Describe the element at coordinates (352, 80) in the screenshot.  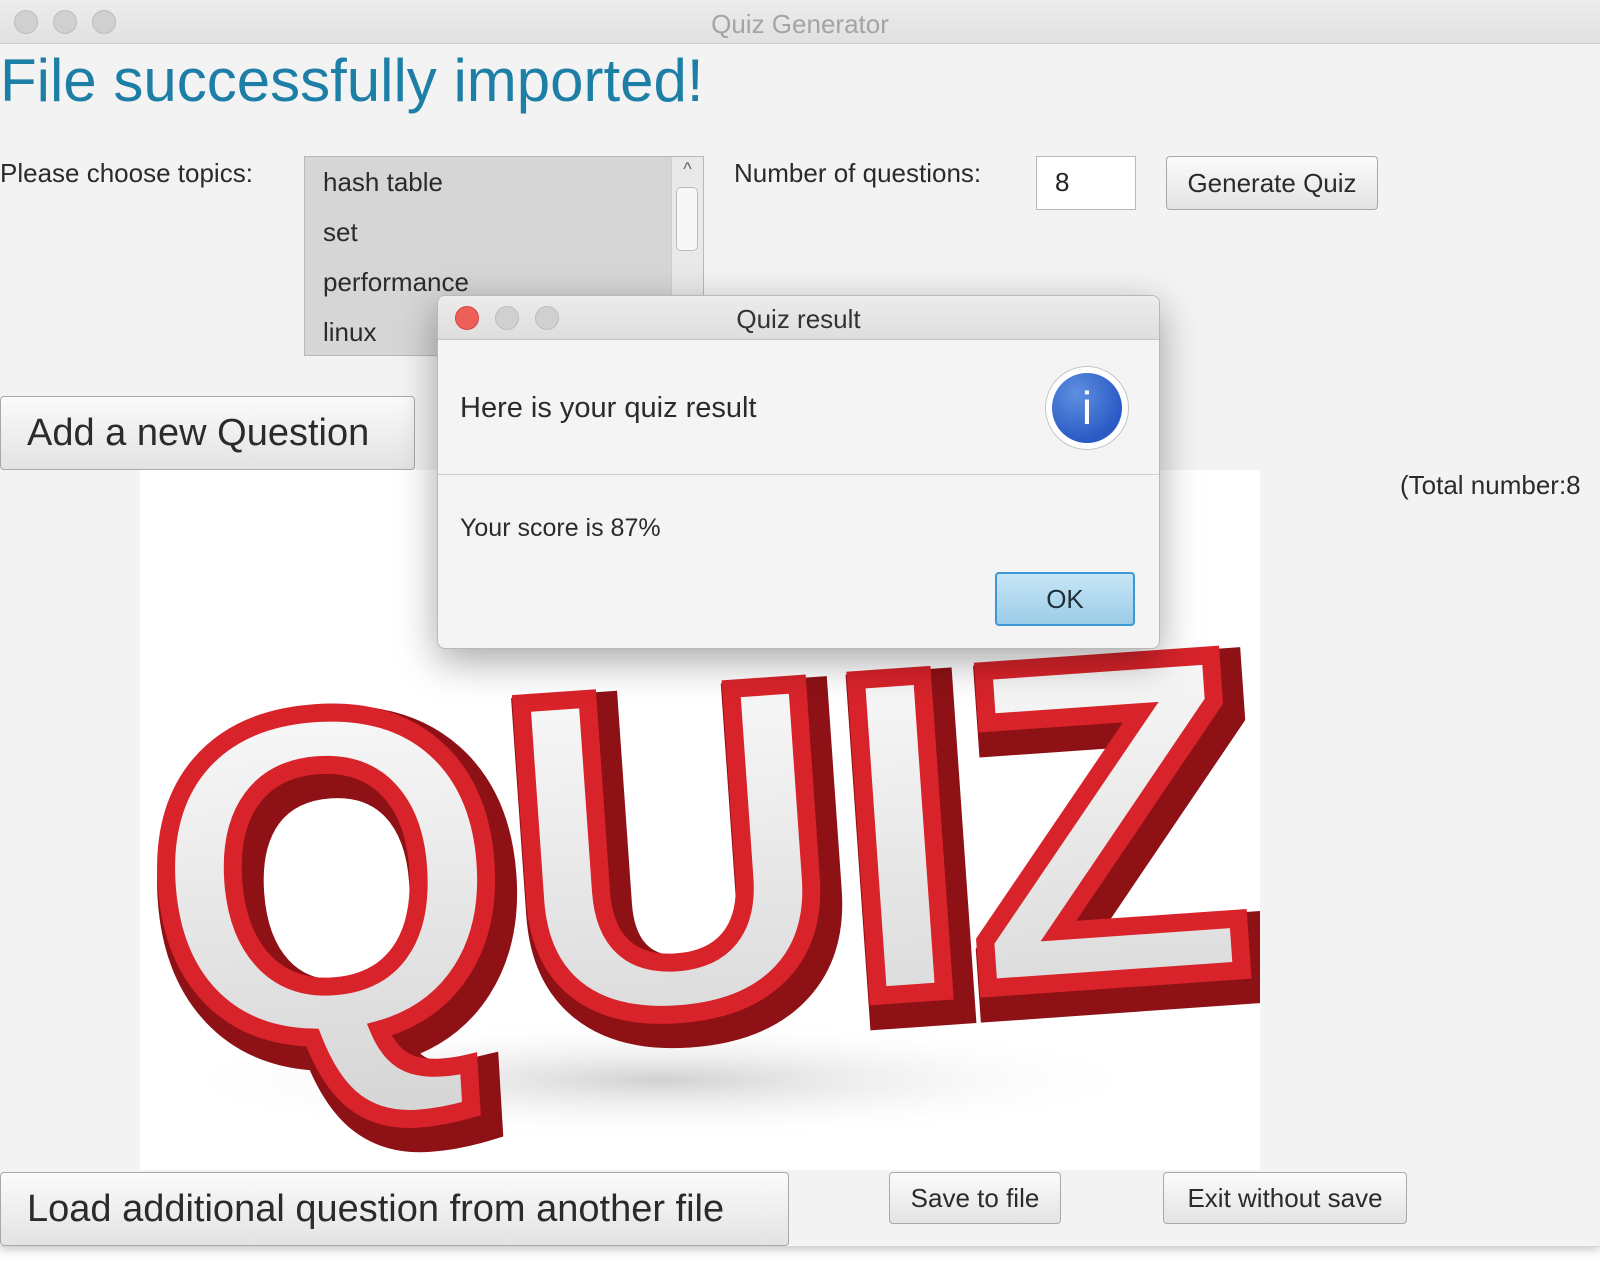
I see `import-status-heading: File successfully imported!` at that location.